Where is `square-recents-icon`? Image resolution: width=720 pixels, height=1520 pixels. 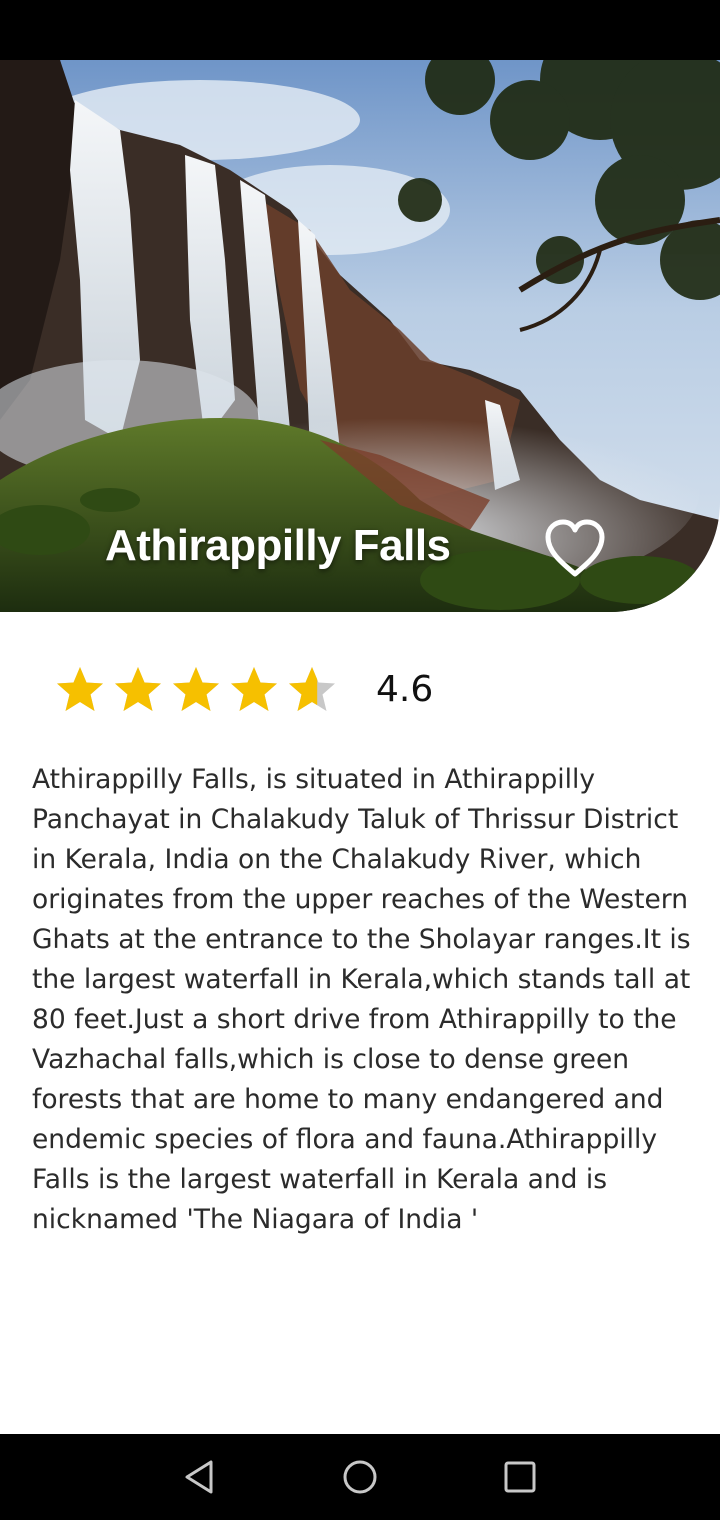
square-recents-icon is located at coordinates (520, 1477).